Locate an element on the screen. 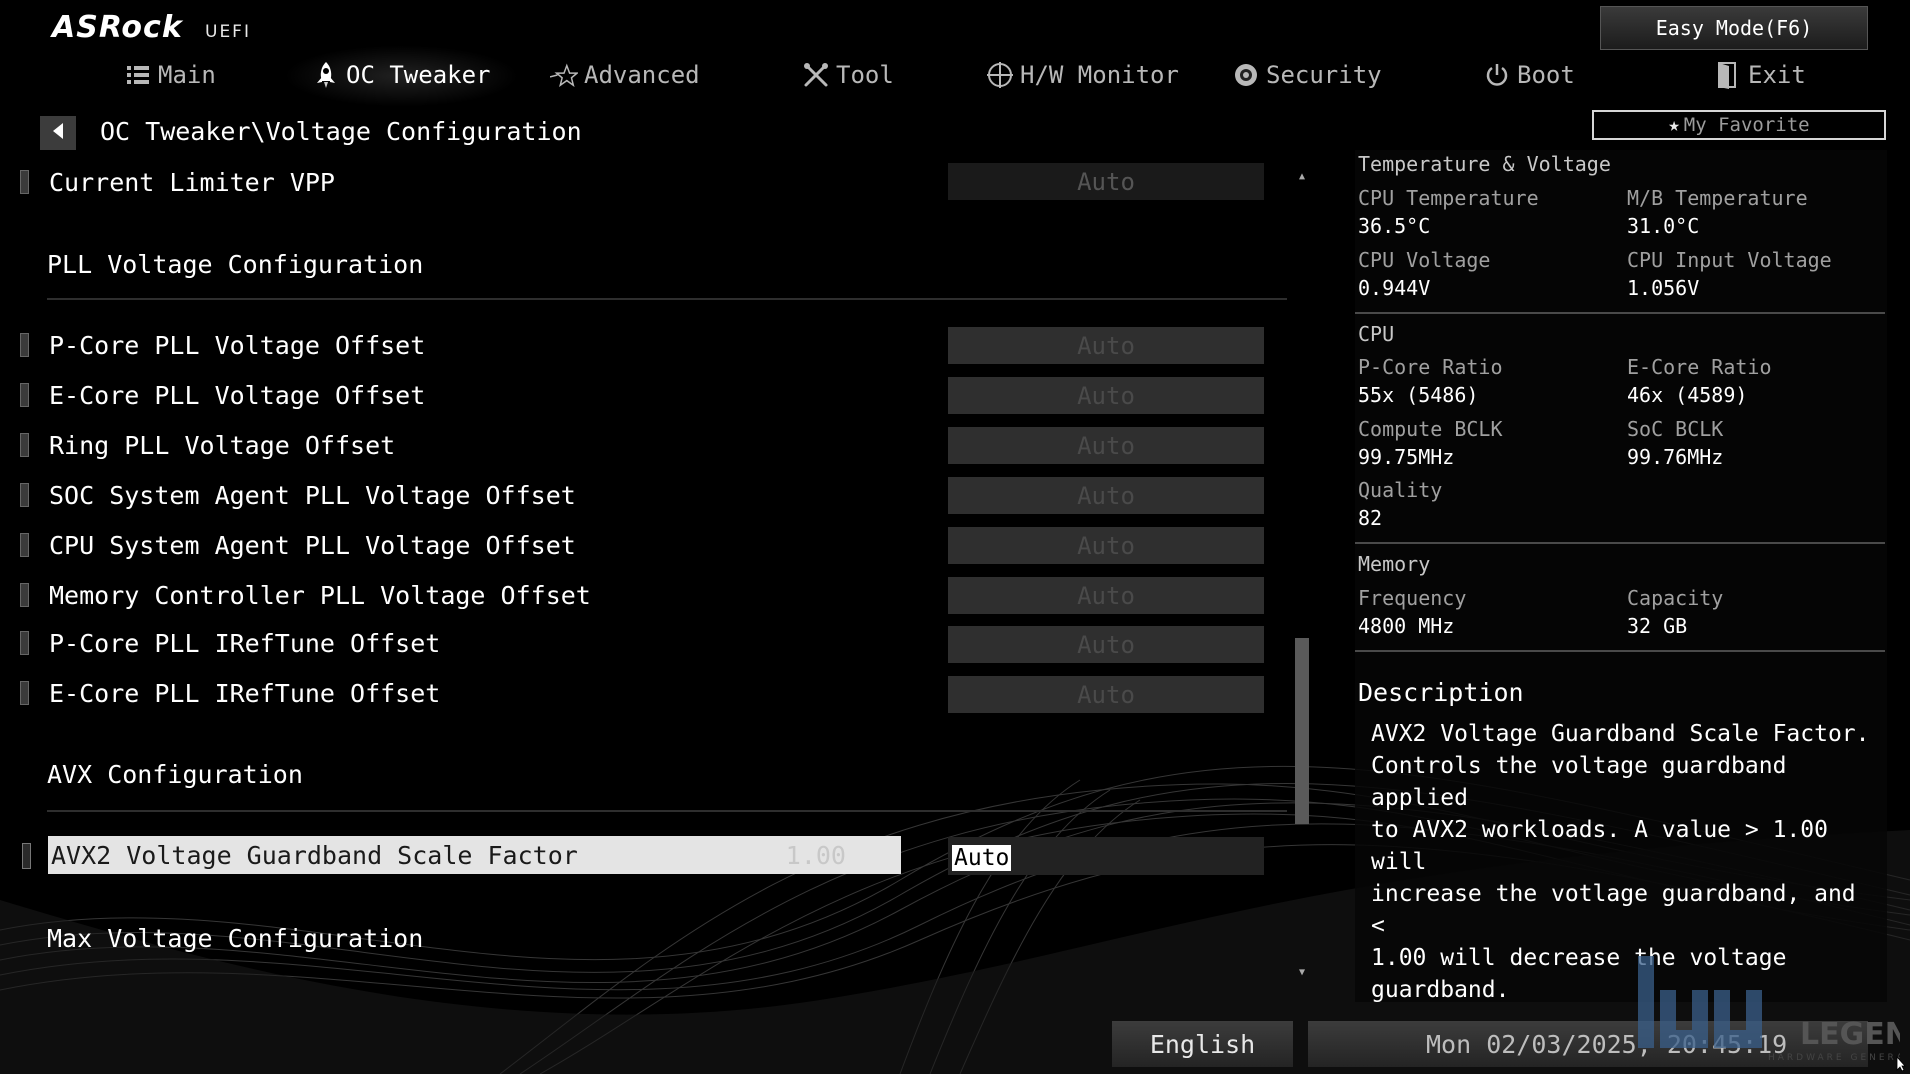  scrollbar-thumb is located at coordinates (1302, 731).